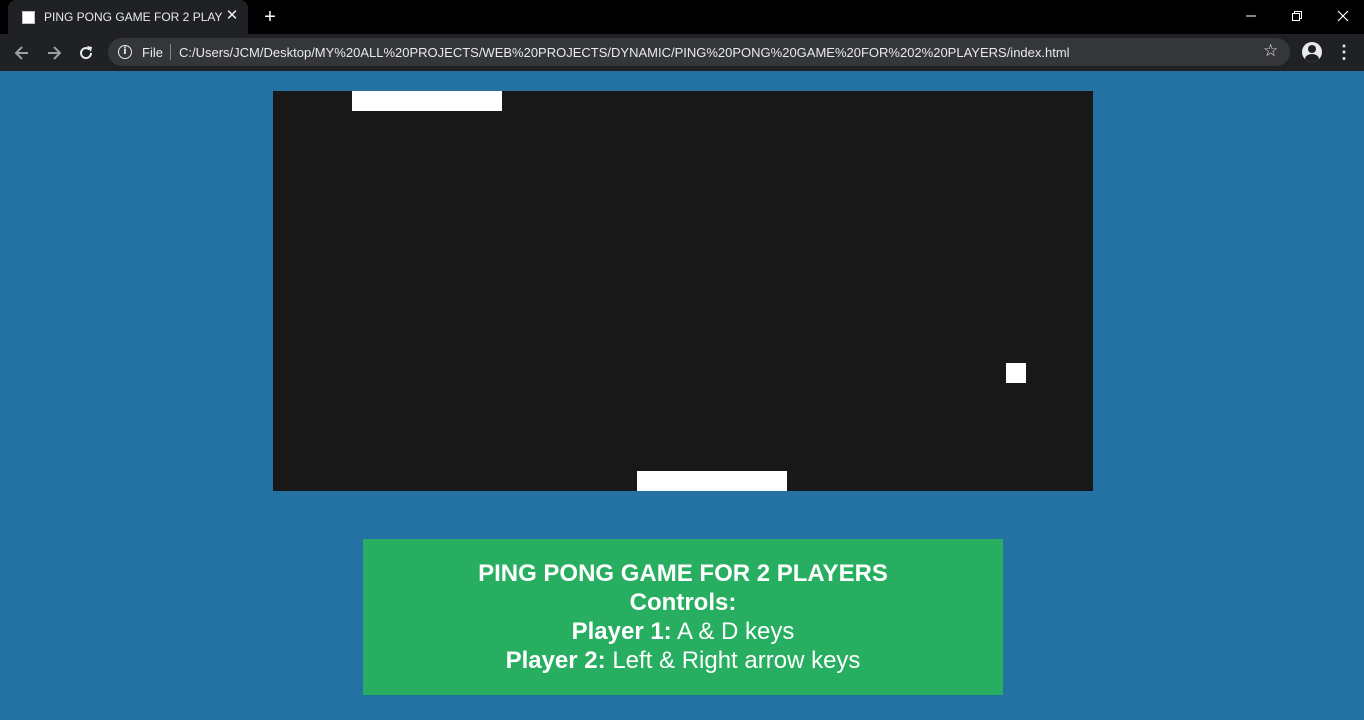 This screenshot has width=1364, height=720. Describe the element at coordinates (1016, 373) in the screenshot. I see `ball` at that location.